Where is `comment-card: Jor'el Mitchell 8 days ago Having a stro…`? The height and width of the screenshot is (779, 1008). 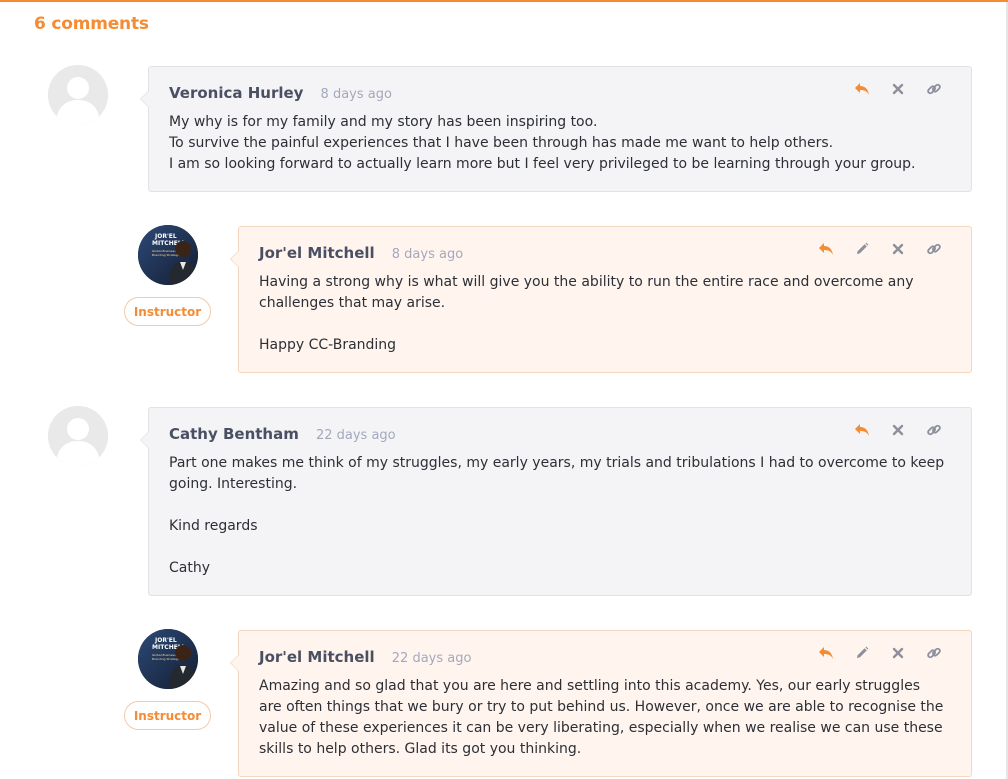
comment-card: Jor'el Mitchell 8 days ago Having a stro… is located at coordinates (601, 299).